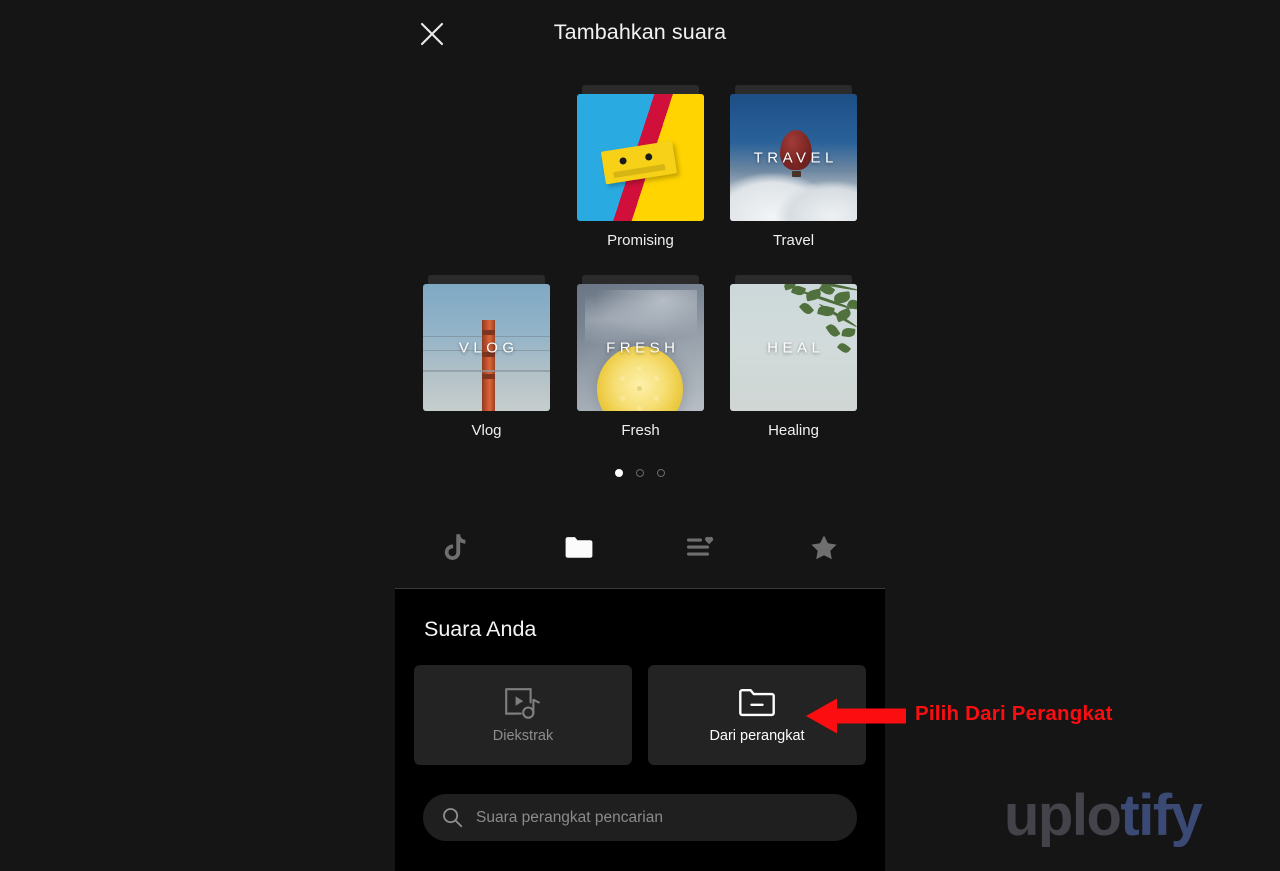 The width and height of the screenshot is (1280, 871). I want to click on tab-starred, so click(824, 547).